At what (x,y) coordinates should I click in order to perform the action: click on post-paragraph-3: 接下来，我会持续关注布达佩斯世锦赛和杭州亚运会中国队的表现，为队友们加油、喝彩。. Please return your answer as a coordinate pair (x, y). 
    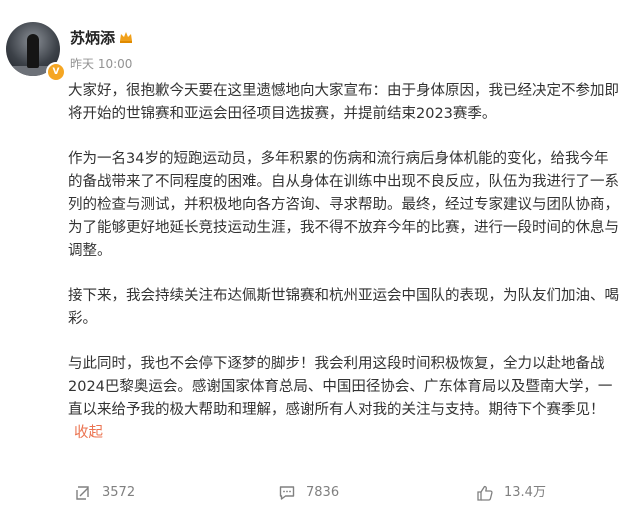
    Looking at the image, I should click on (343, 307).